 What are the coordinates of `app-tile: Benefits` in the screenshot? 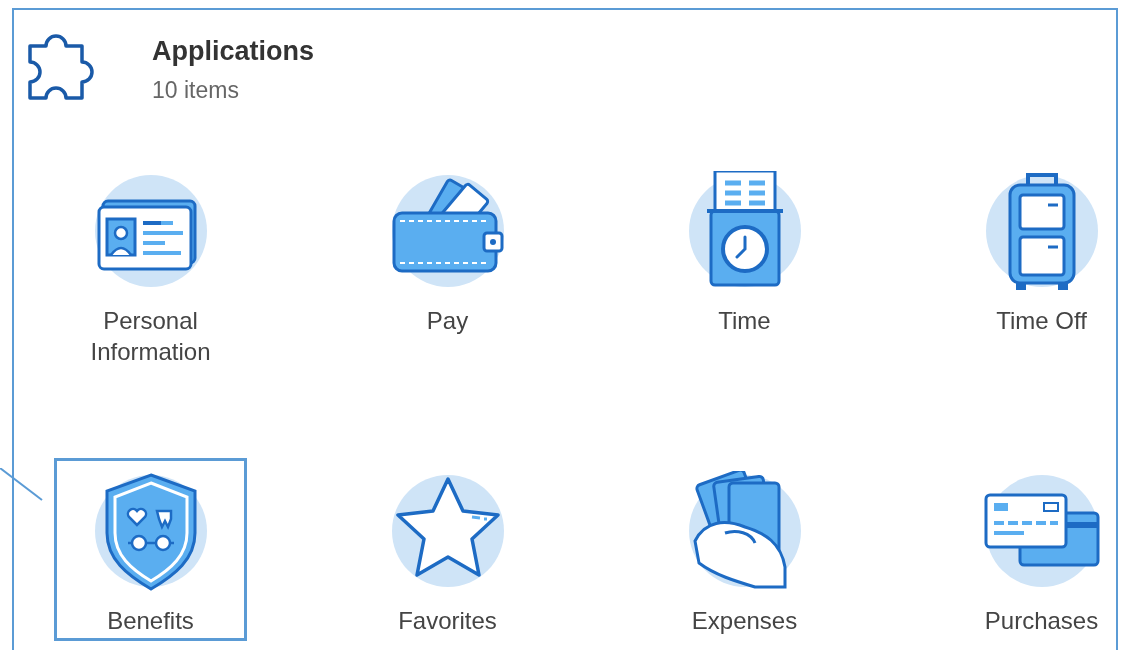 It's located at (150, 549).